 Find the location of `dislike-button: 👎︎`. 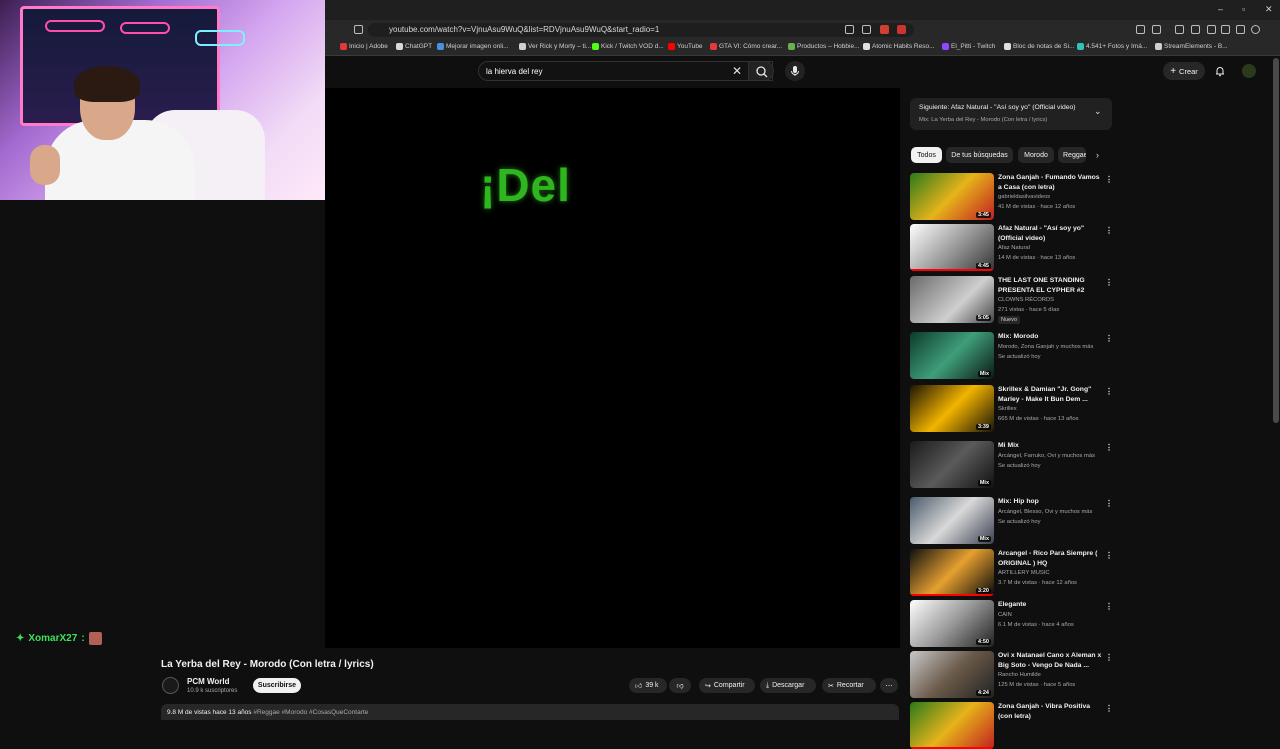

dislike-button: 👎︎ is located at coordinates (680, 685).